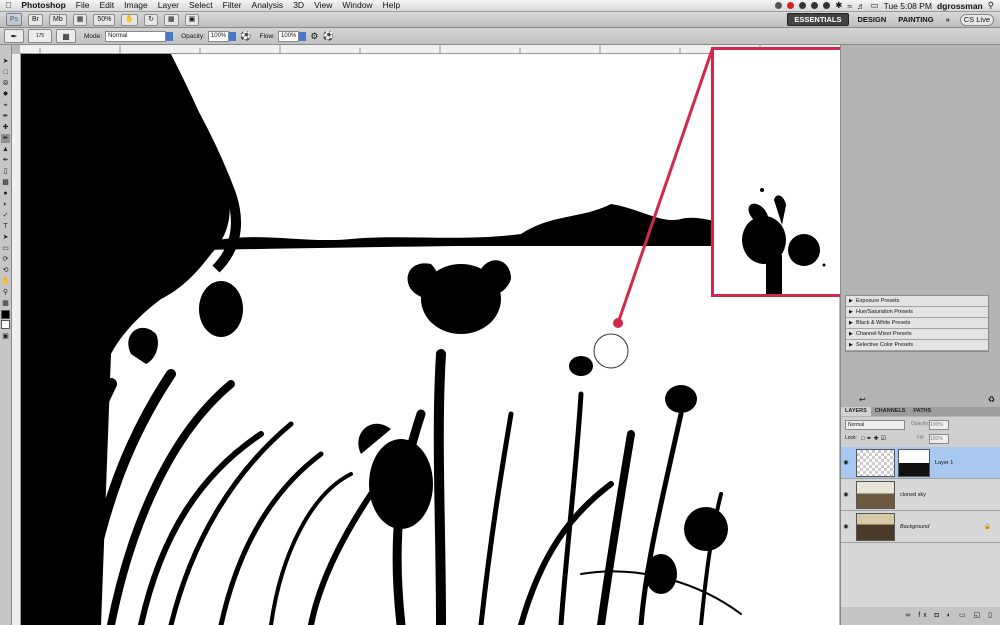 The width and height of the screenshot is (1000, 625). What do you see at coordinates (779, 5) in the screenshot?
I see `tray-icon` at bounding box center [779, 5].